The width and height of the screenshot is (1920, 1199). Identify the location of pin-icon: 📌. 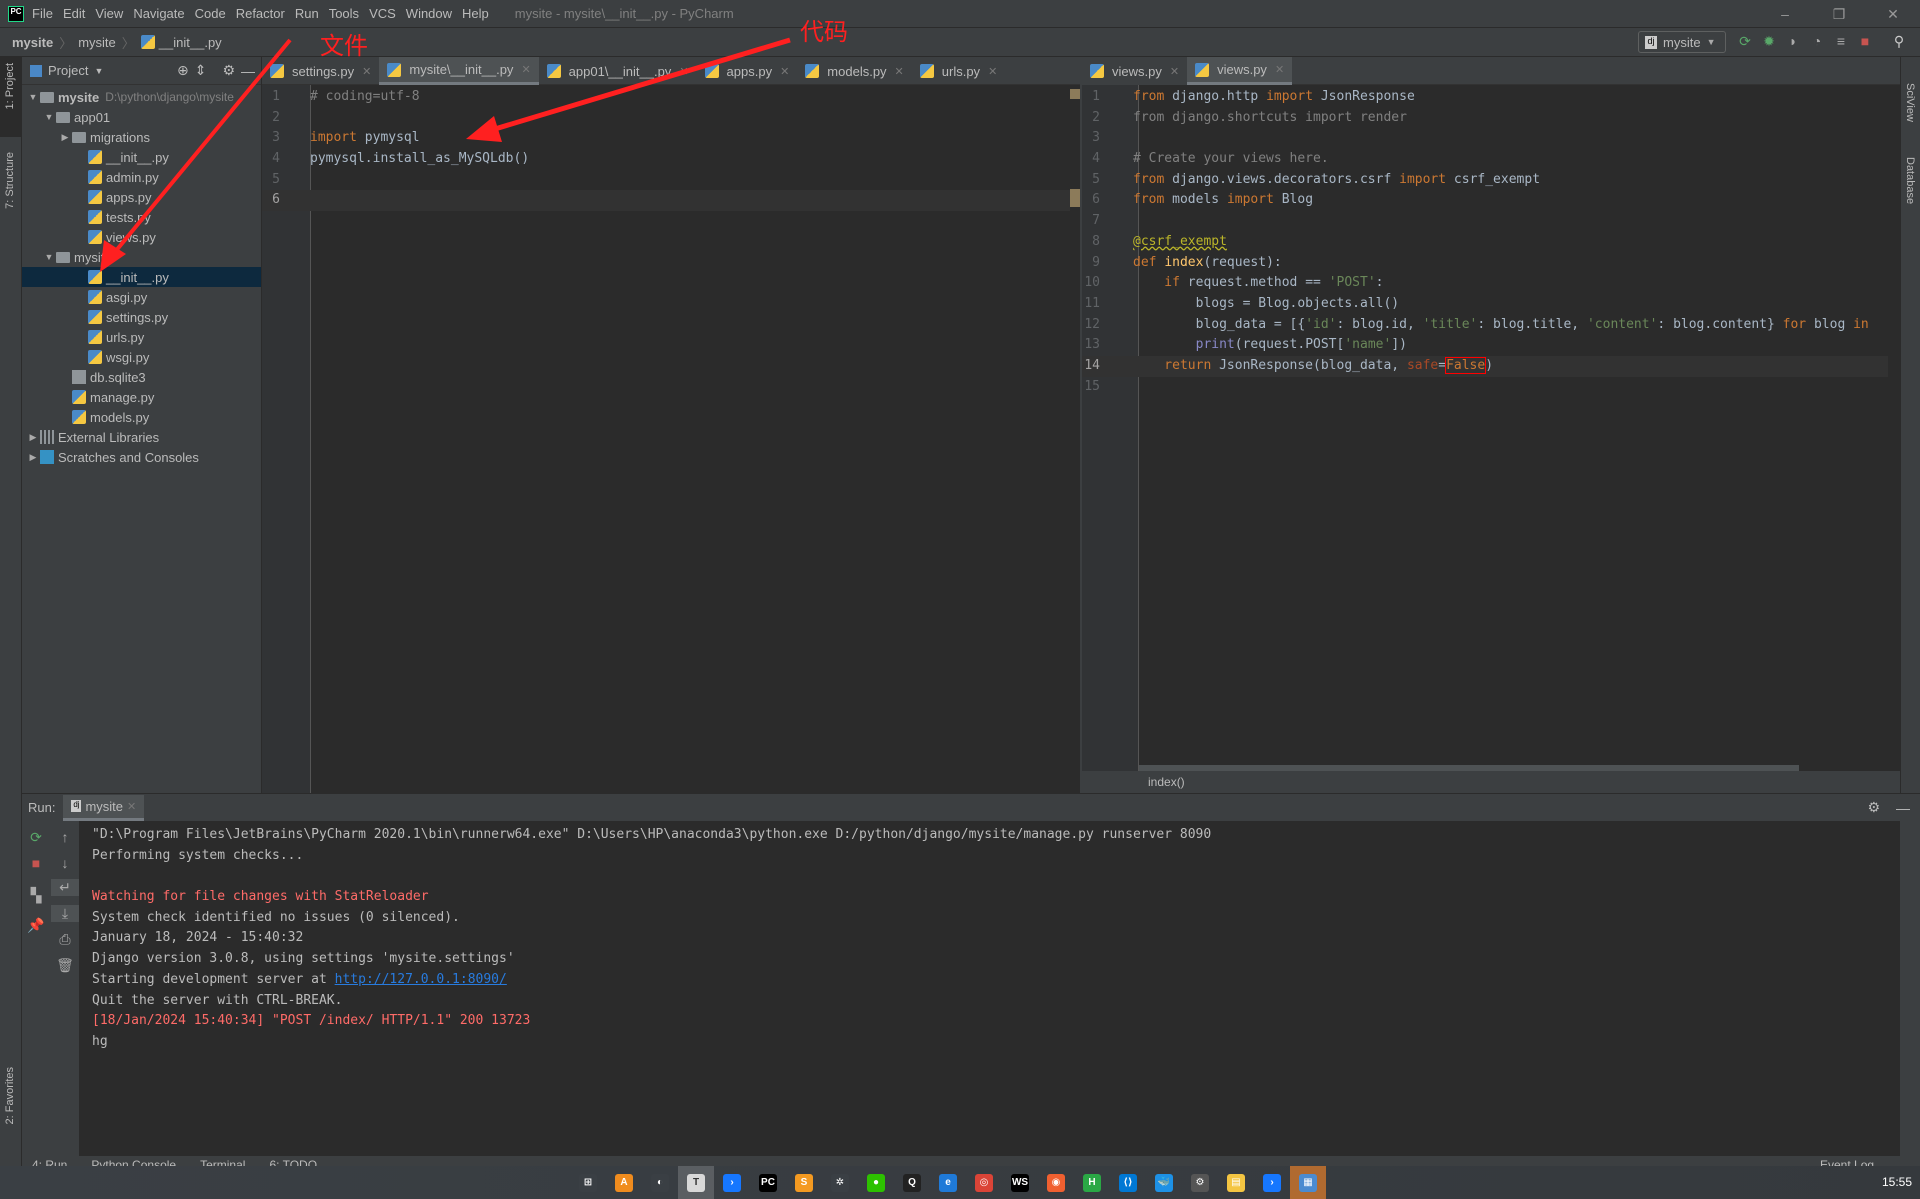
(36, 925).